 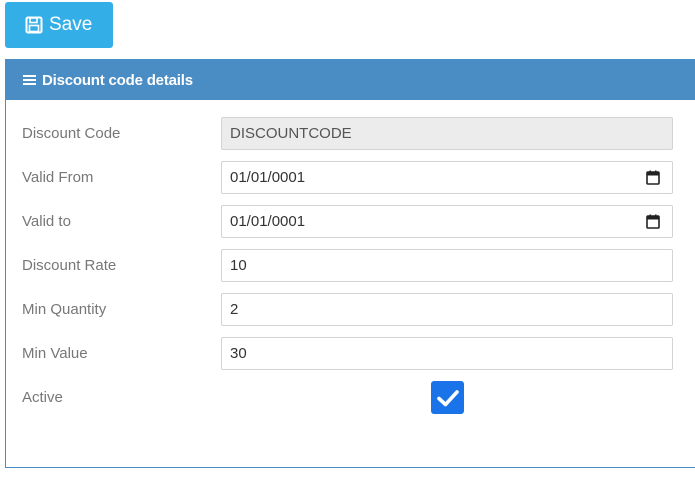 What do you see at coordinates (234, 309) in the screenshot?
I see `min-quantity-value: 2` at bounding box center [234, 309].